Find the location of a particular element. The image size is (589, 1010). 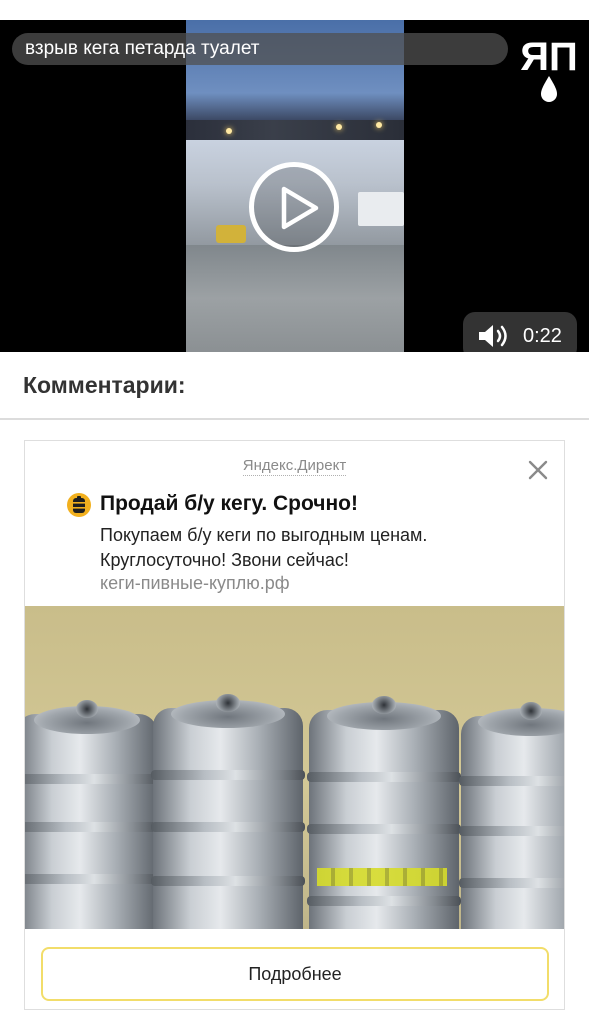

thumbnail-vehicle is located at coordinates (231, 234).